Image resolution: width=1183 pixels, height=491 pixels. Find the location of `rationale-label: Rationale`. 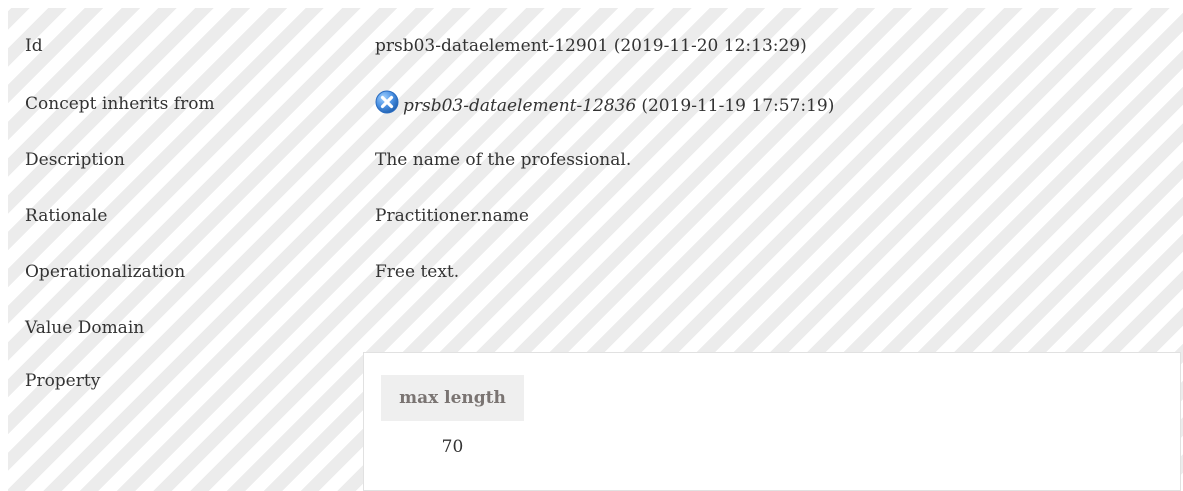

rationale-label: Rationale is located at coordinates (66, 216).